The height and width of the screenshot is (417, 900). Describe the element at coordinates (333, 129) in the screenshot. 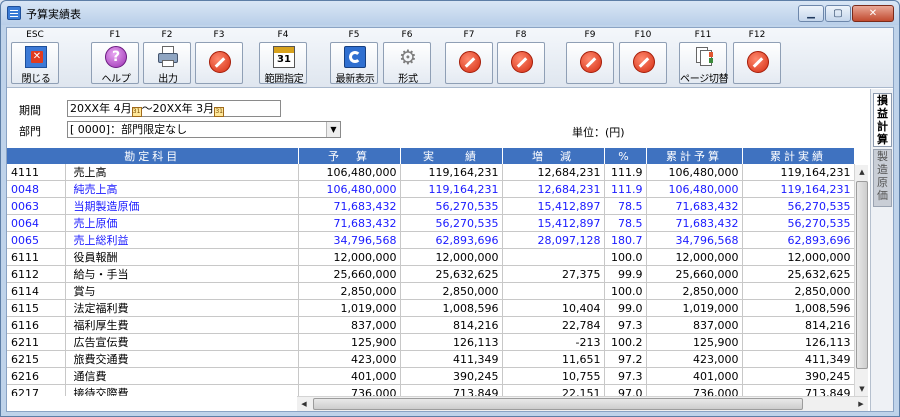

I see `chevron-down-icon: ▼` at that location.